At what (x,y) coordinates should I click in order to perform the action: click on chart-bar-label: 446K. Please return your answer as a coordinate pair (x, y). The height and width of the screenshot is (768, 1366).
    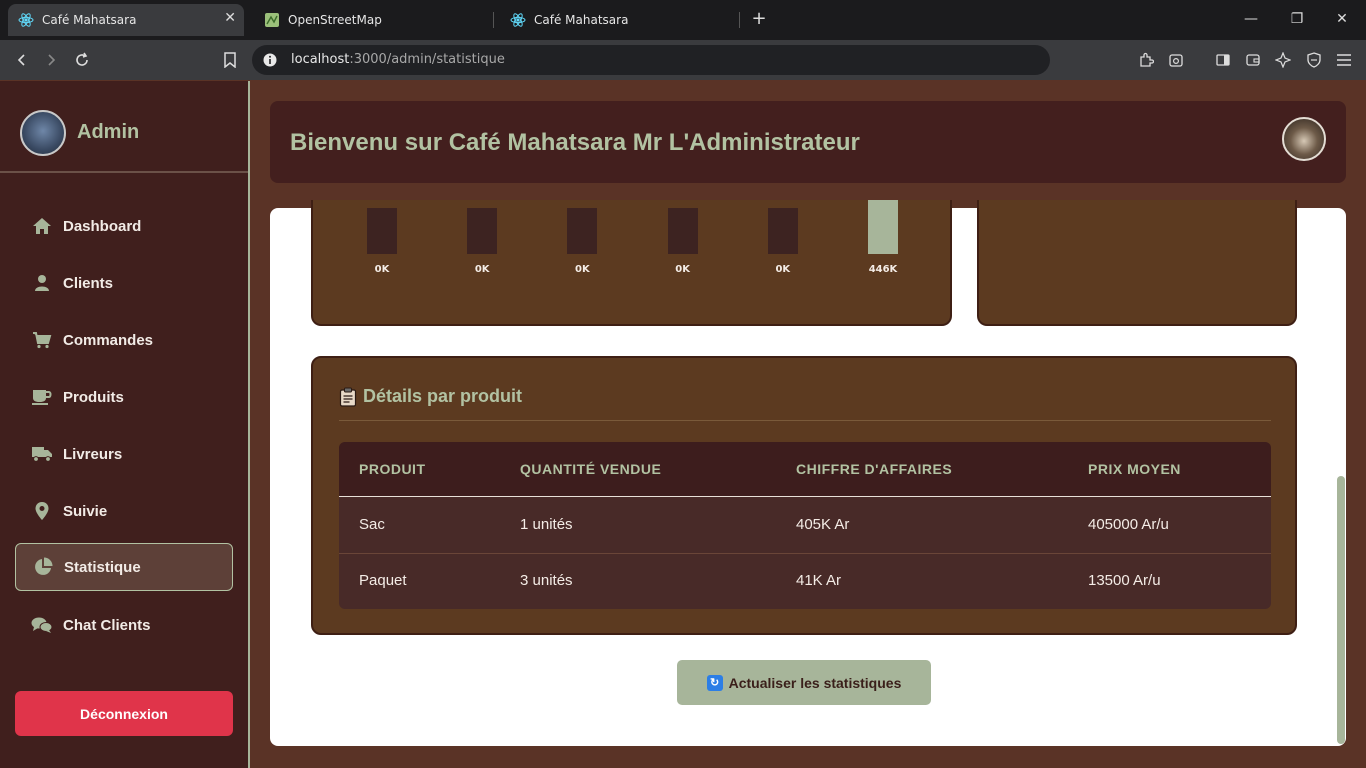
    Looking at the image, I should click on (883, 269).